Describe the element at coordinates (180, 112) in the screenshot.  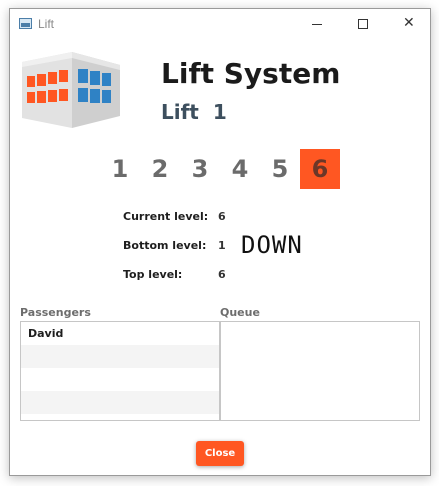
I see `lift-word: Lift` at that location.